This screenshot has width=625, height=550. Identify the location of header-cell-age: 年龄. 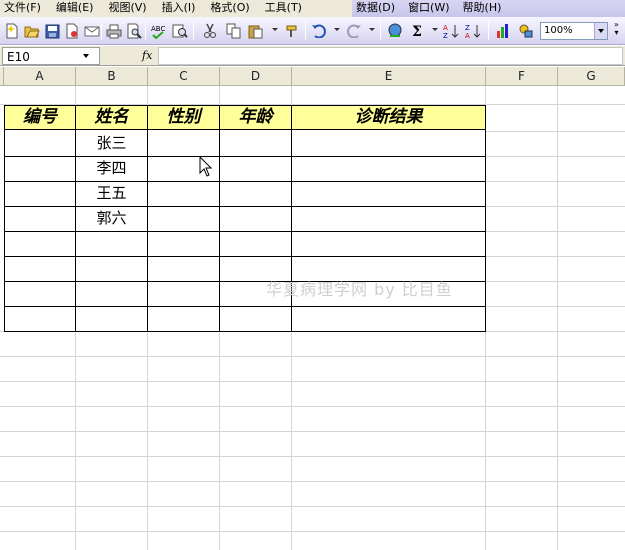
(255, 117).